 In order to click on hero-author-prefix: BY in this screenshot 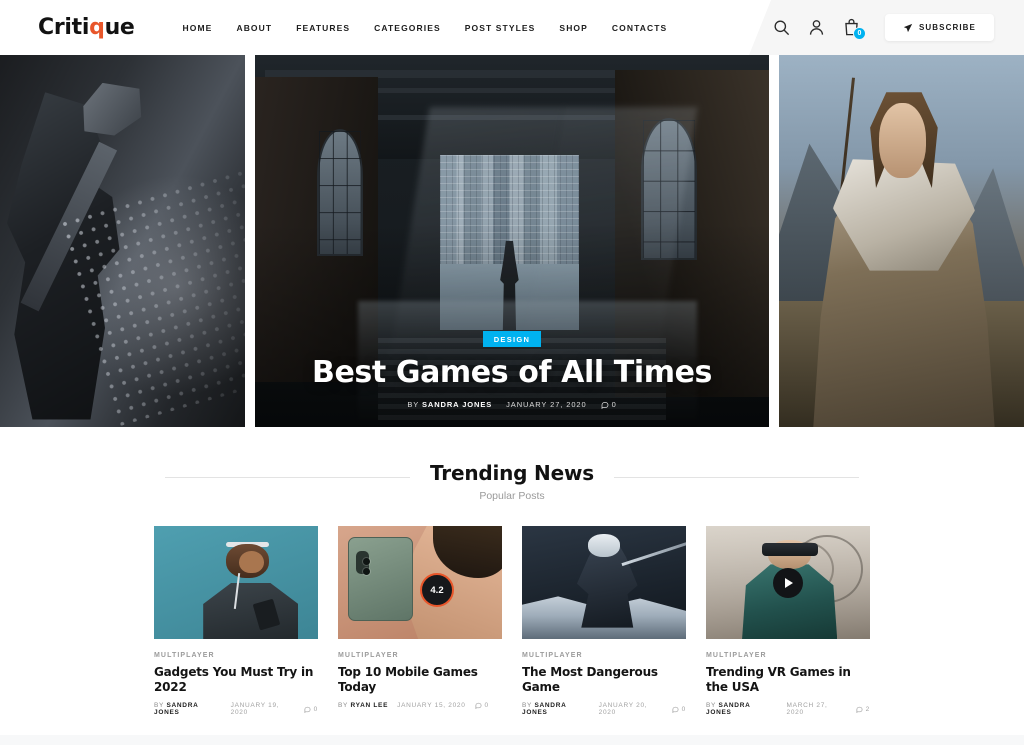, I will do `click(413, 404)`.